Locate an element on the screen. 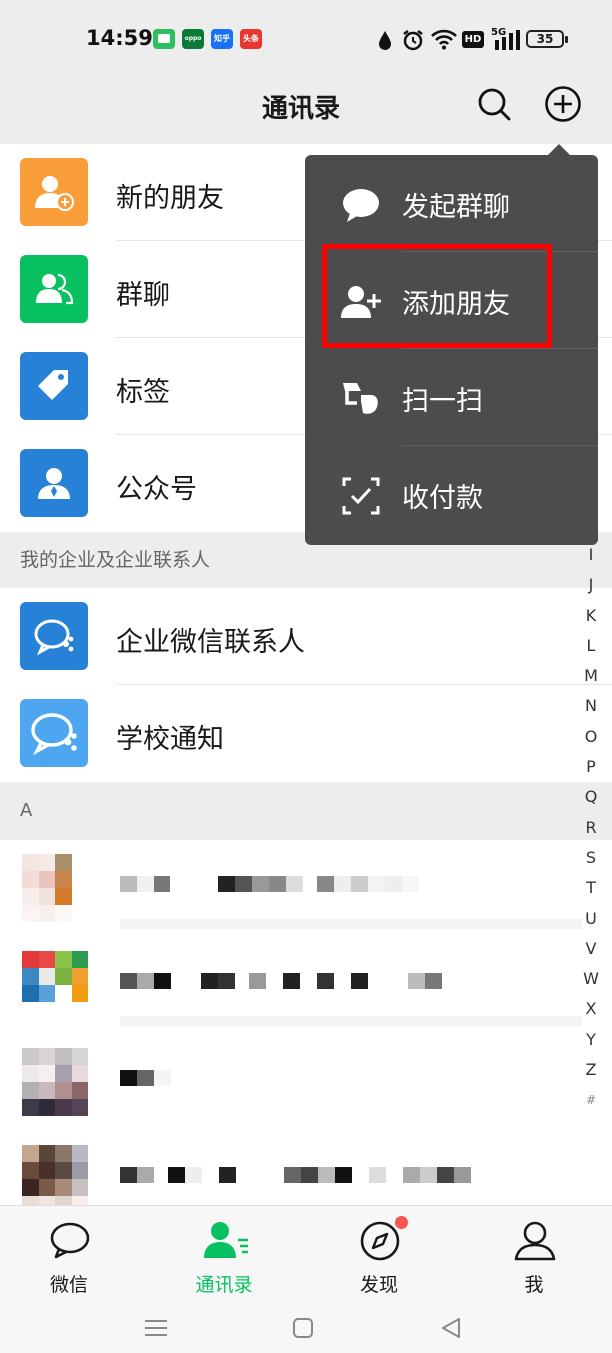 The height and width of the screenshot is (1353, 612). header: 通讯录 is located at coordinates (306, 112).